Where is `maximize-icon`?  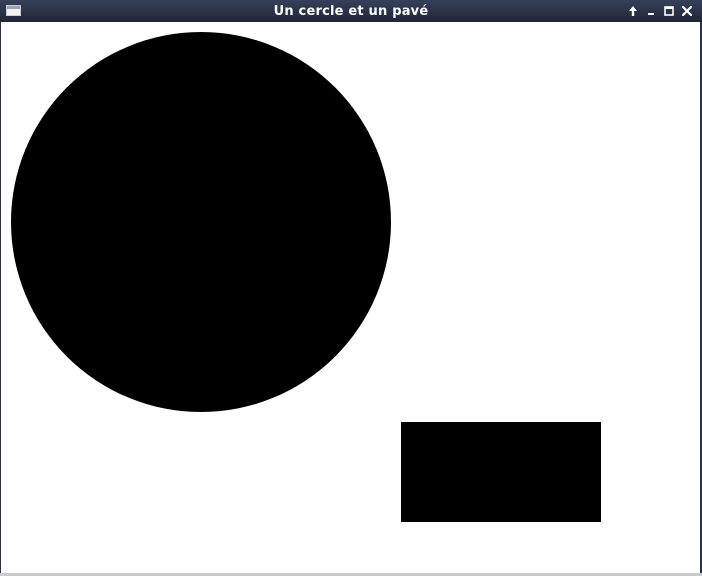
maximize-icon is located at coordinates (669, 11).